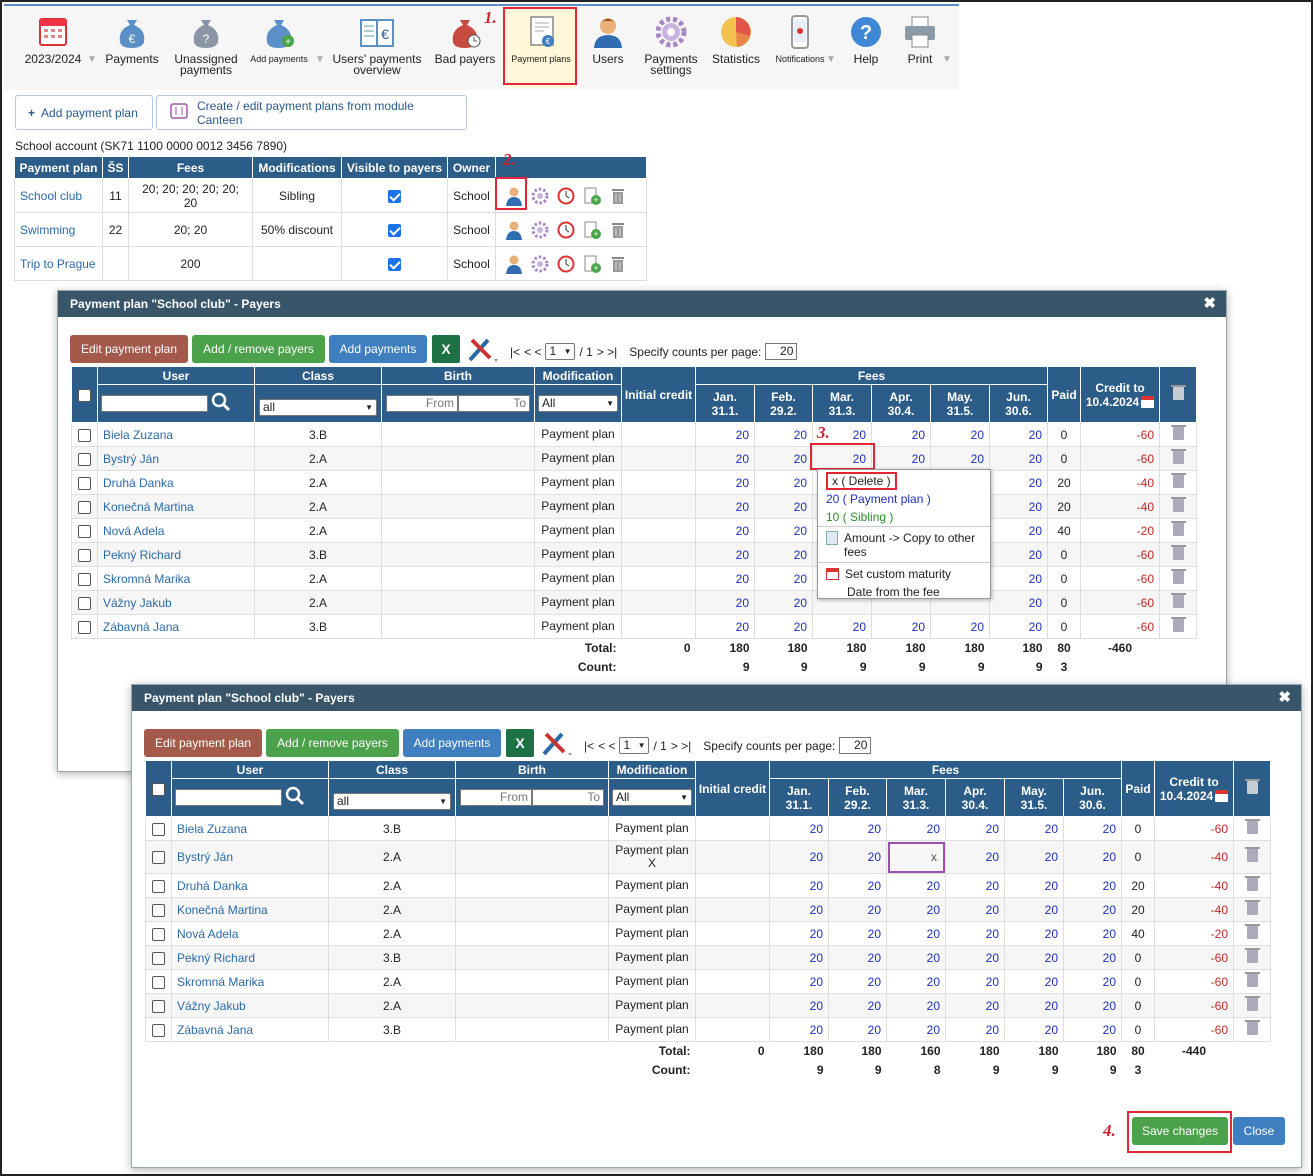 The height and width of the screenshot is (1176, 1313). What do you see at coordinates (920, 39) in the screenshot?
I see `toolbar-print: Print` at bounding box center [920, 39].